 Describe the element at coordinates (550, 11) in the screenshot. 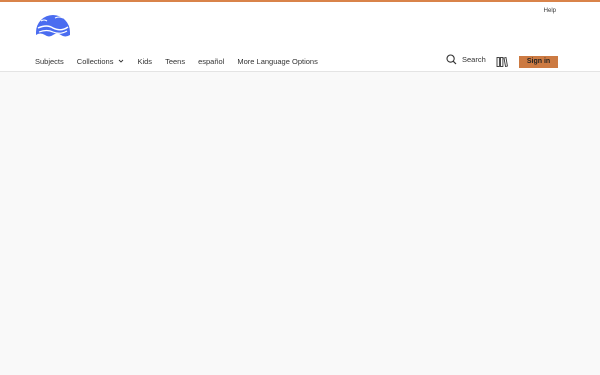

I see `help-link: Help` at that location.